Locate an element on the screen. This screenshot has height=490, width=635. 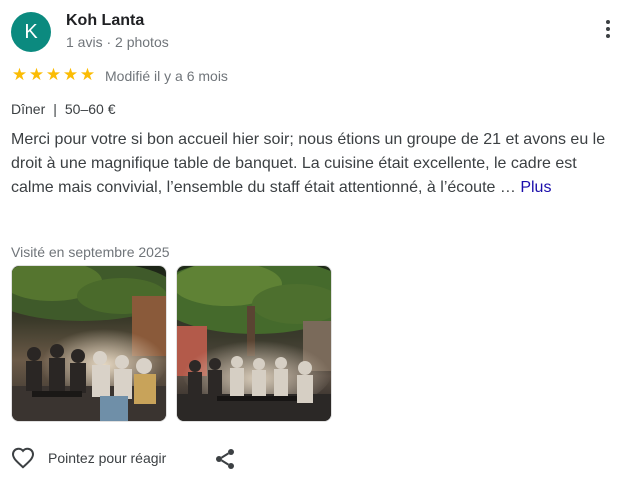
reviewer-meta: 1 avis · 2 photos is located at coordinates (117, 42).